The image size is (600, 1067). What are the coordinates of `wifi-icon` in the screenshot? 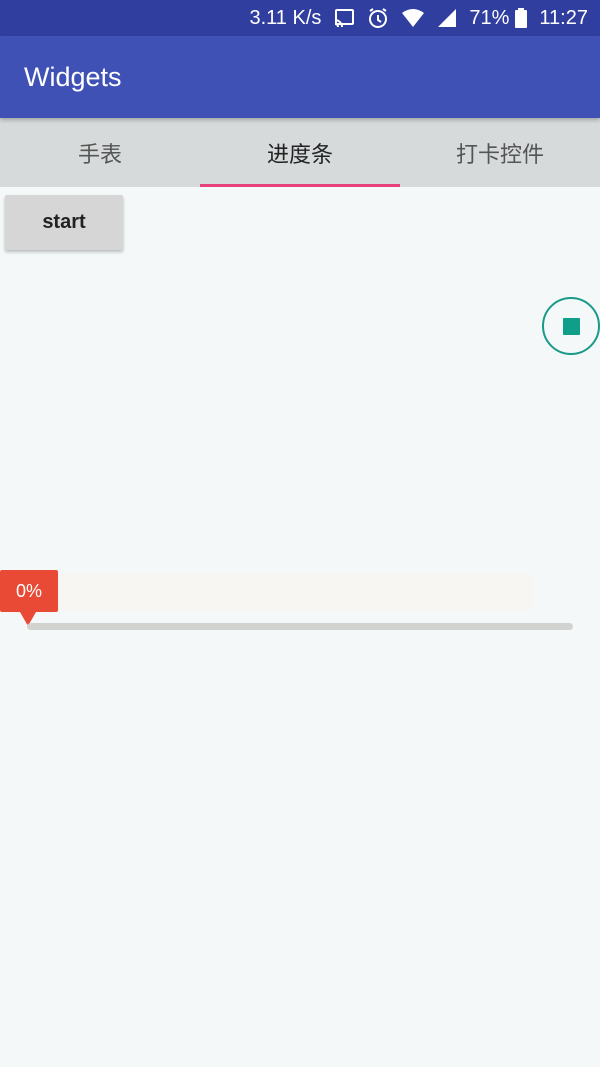 It's located at (413, 18).